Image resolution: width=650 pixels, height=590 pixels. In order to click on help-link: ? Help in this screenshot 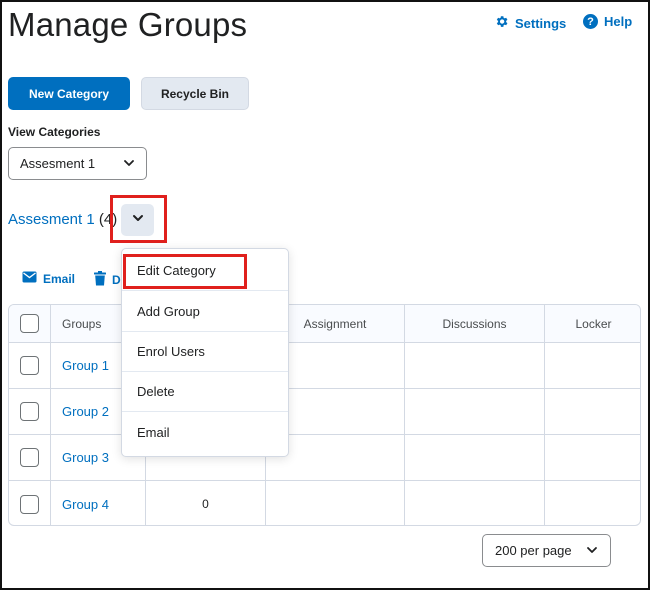, I will do `click(607, 21)`.